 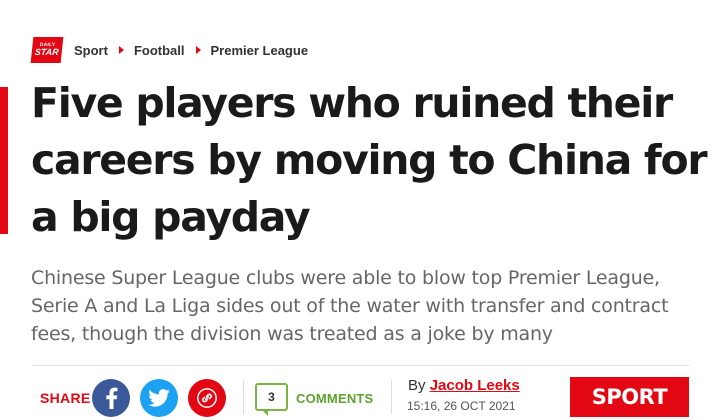 I want to click on share-label: SHARE, so click(x=65, y=398).